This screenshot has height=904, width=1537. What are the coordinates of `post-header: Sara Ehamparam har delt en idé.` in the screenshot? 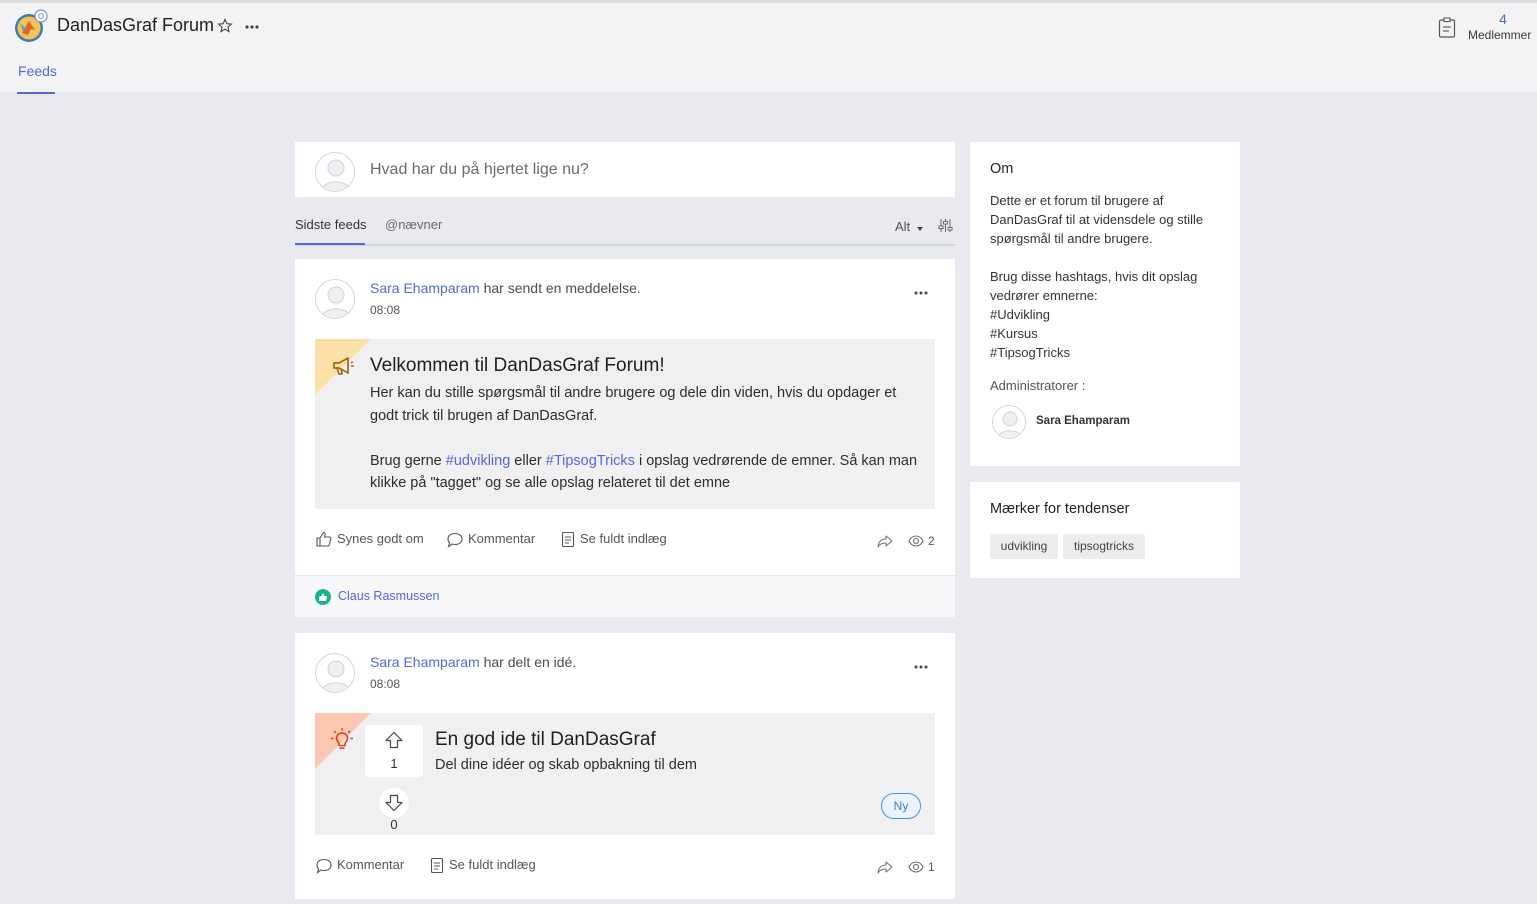 It's located at (473, 662).